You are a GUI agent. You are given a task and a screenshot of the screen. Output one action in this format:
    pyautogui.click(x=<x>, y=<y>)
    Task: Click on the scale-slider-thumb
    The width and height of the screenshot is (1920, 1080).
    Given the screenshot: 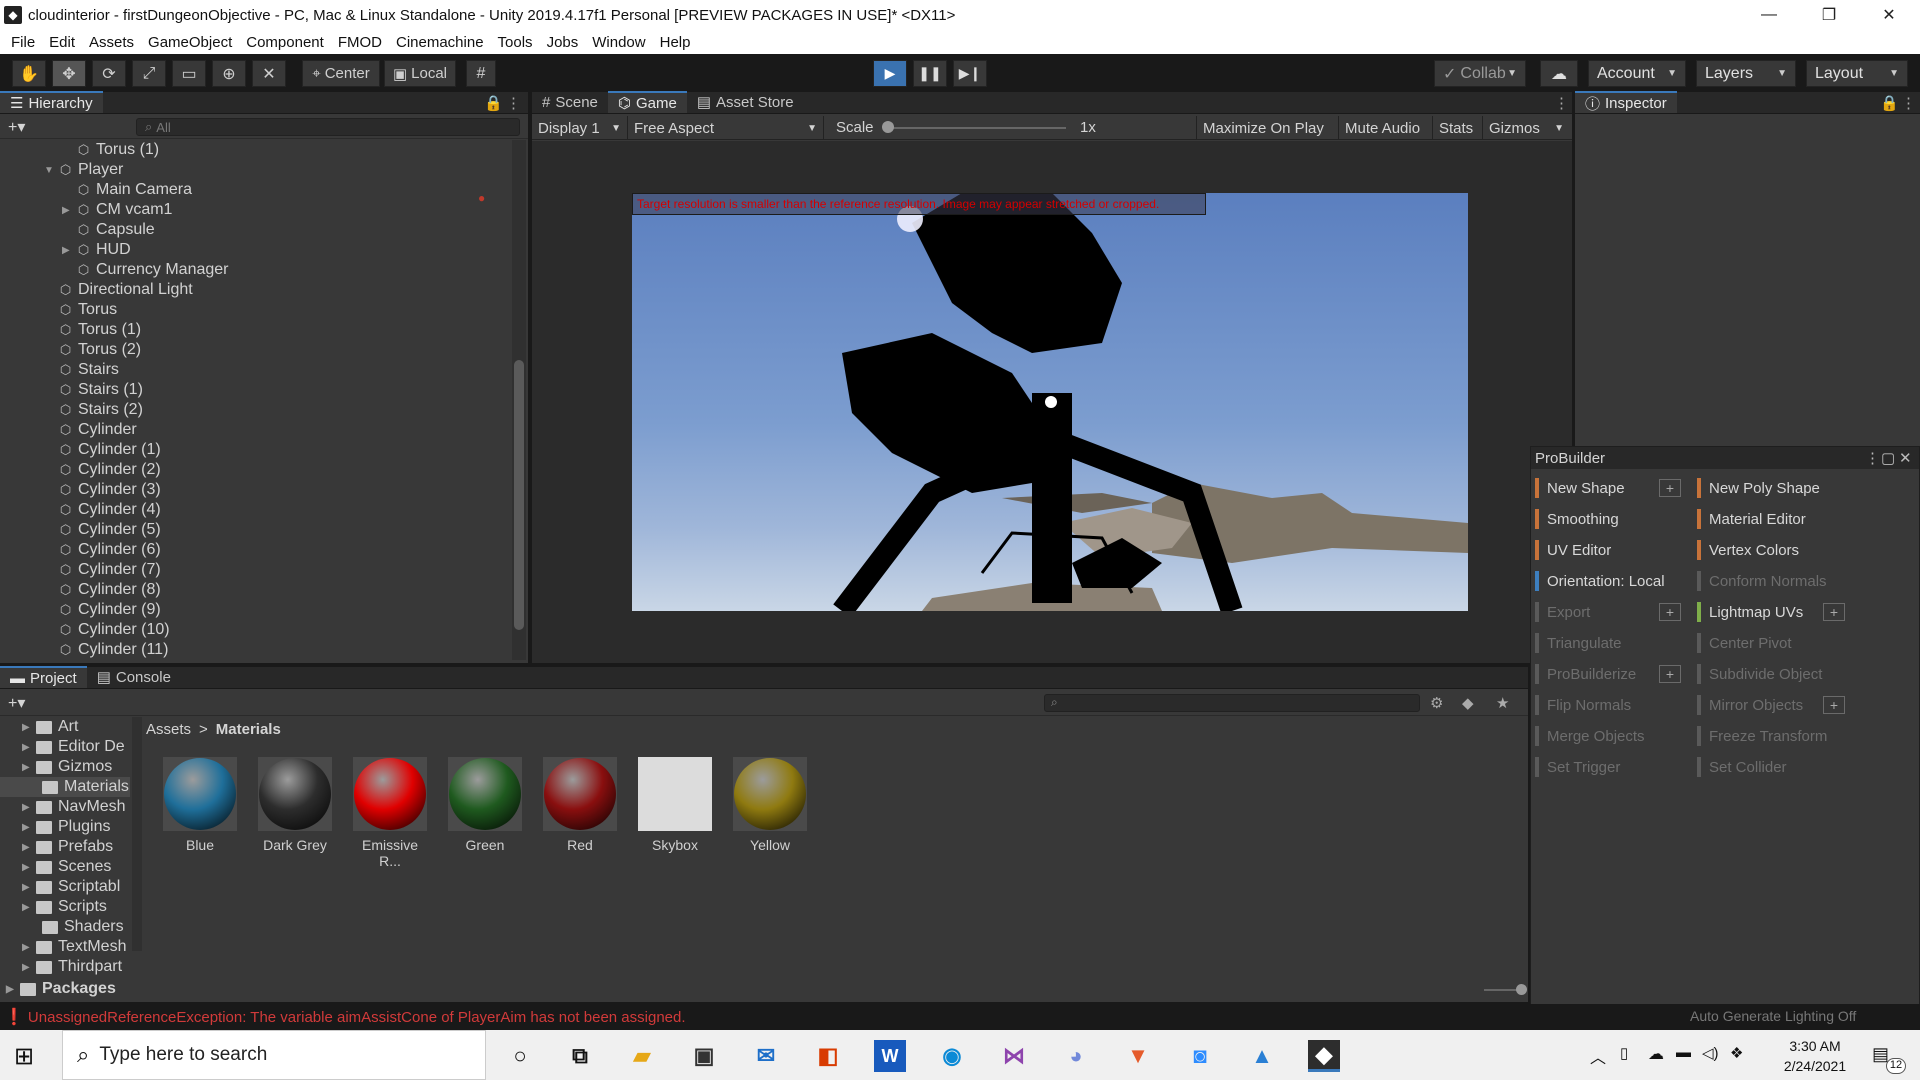 What is the action you would take?
    pyautogui.click(x=888, y=127)
    